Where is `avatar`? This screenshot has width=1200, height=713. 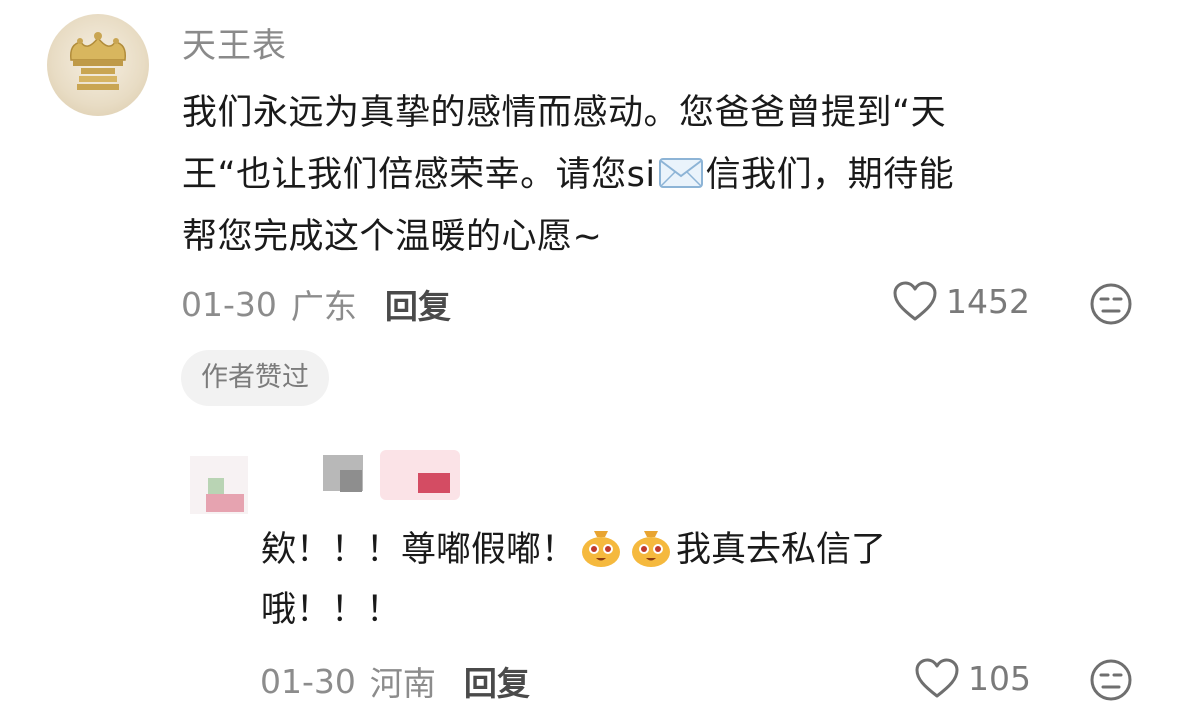
avatar is located at coordinates (98, 65).